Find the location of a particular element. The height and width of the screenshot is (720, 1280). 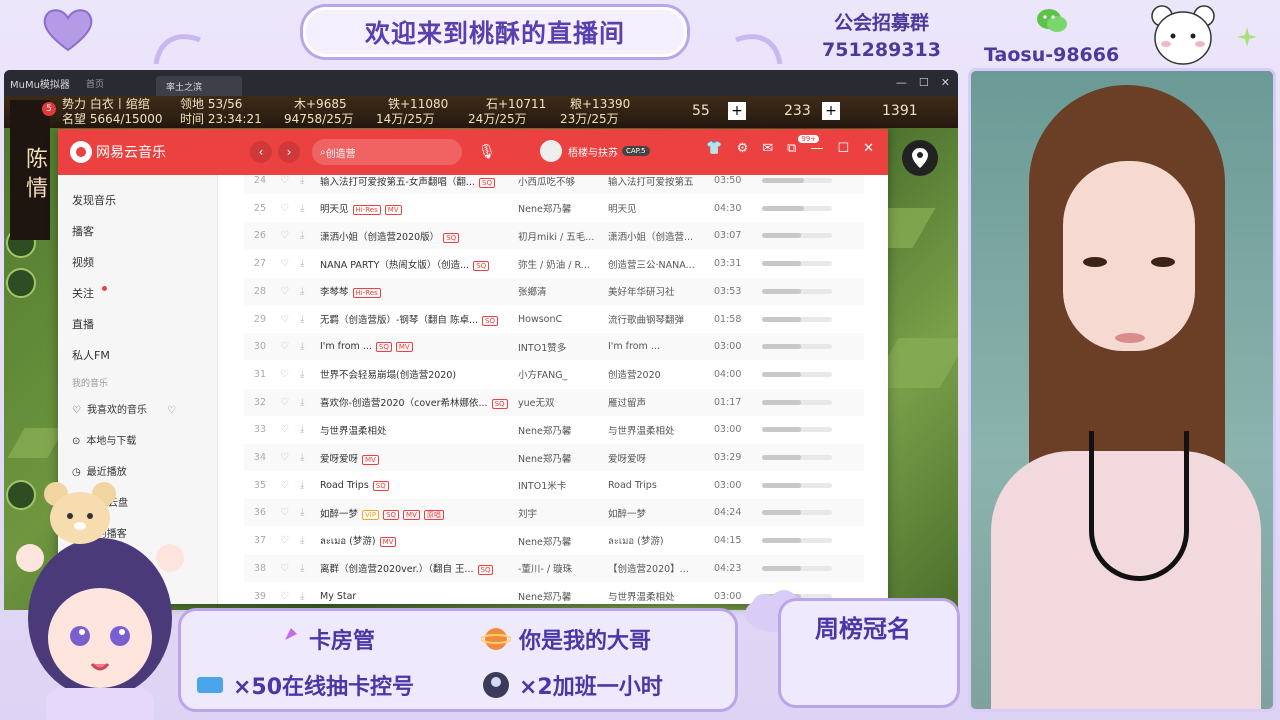

table-row: 25 ♡ ⤓ 明天见 Hi-Res MV Nene郑乃馨 明天见 04:30 is located at coordinates (554, 208).